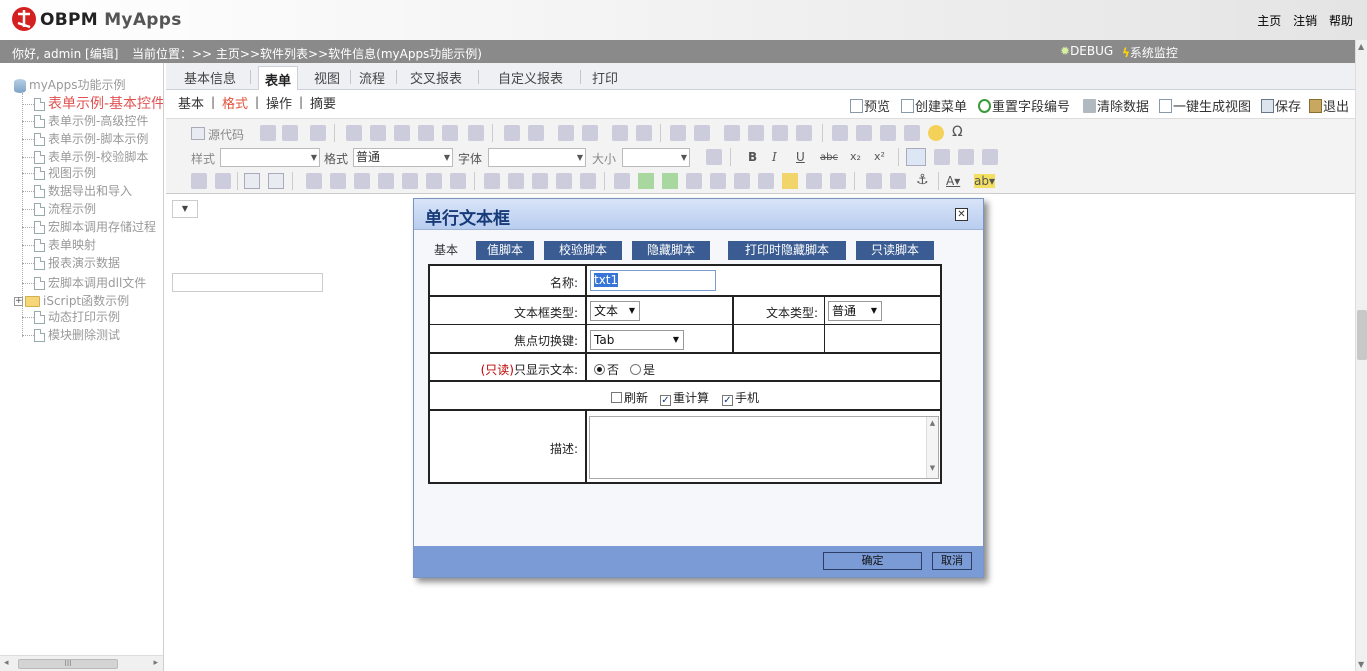 The image size is (1367, 671). Describe the element at coordinates (59, 245) in the screenshot. I see `tree-item-form-mapping: 表单映射` at that location.